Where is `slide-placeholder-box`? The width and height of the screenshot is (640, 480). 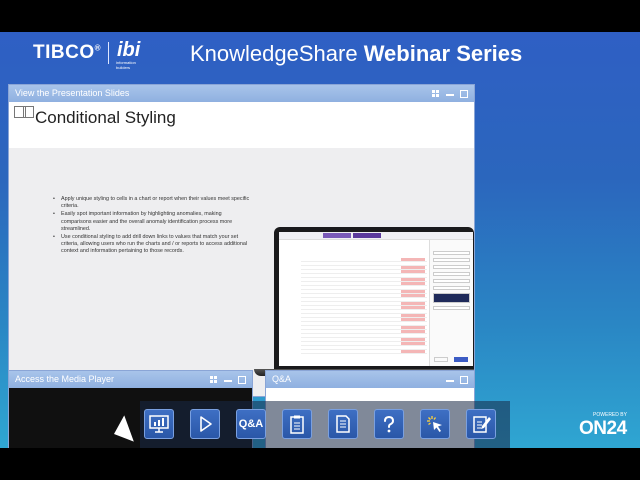
slide-placeholder-box is located at coordinates (28, 112).